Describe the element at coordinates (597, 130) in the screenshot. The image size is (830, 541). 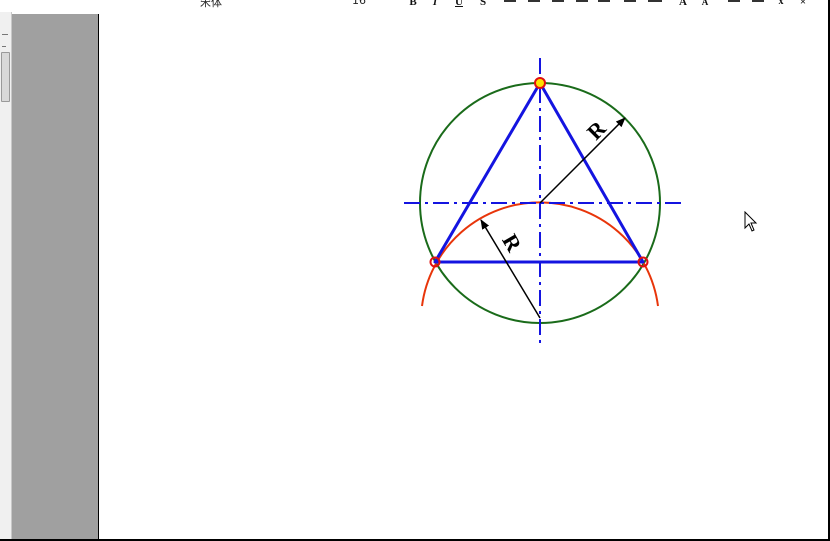
I see `radius-label-top: R` at that location.